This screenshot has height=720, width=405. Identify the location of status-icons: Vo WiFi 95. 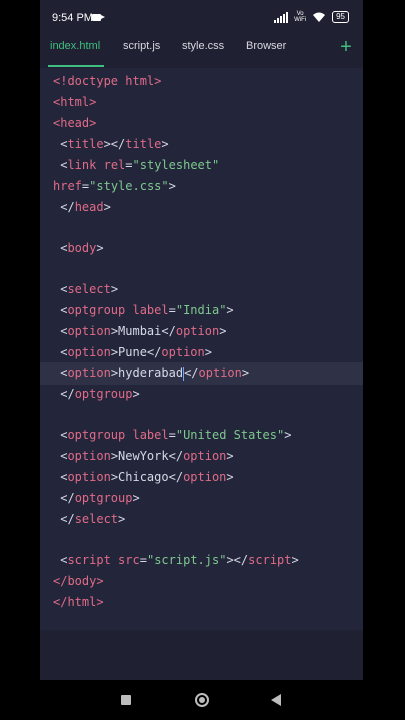
(311, 17).